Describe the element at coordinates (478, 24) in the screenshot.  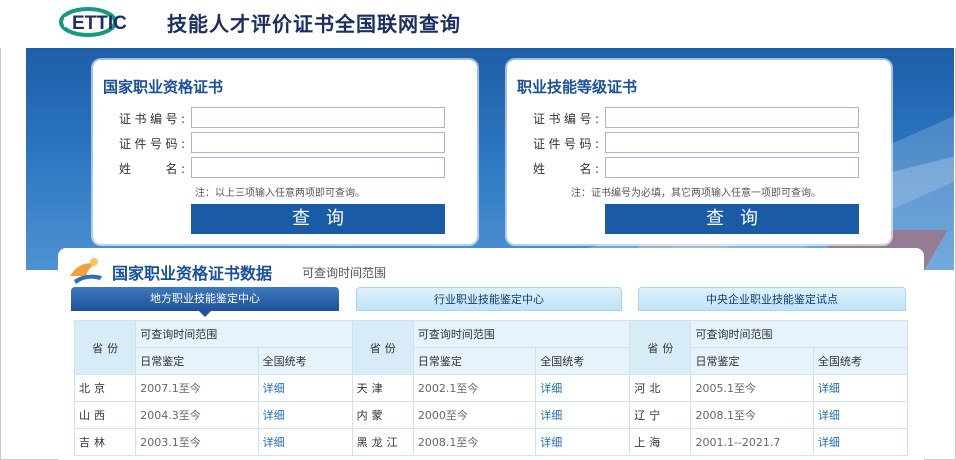
I see `site-header: ETTIC 技能人才评价证书全国联网查询` at that location.